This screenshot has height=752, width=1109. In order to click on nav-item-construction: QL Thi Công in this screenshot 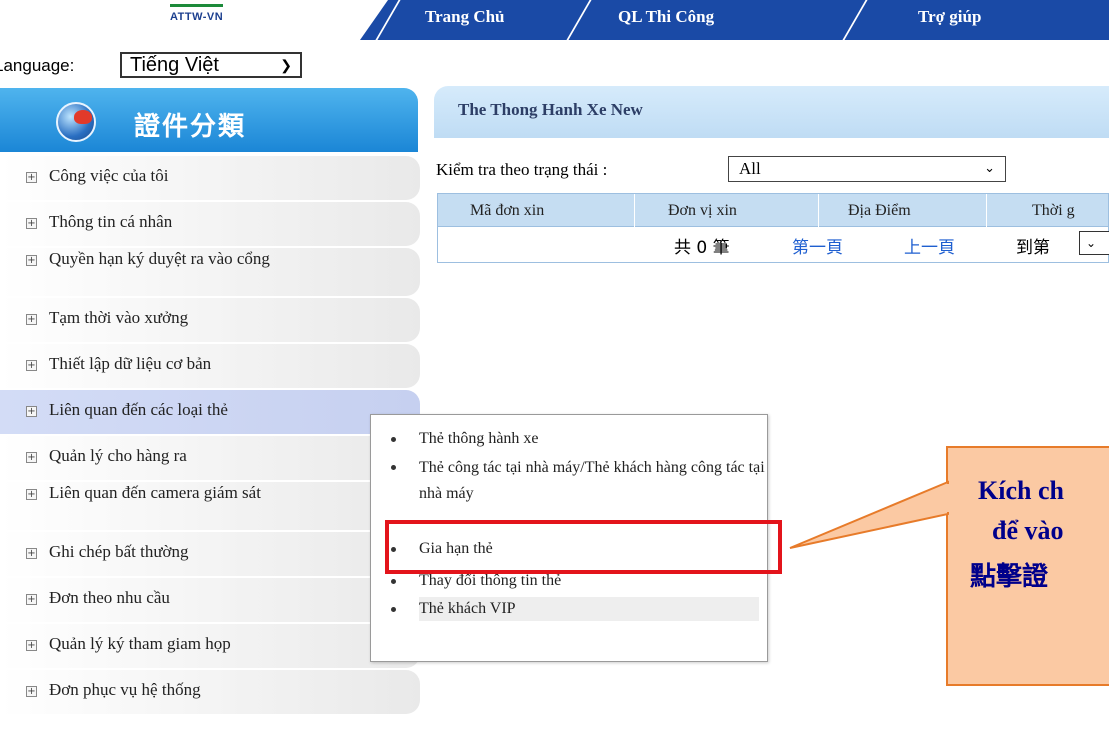, I will do `click(666, 17)`.